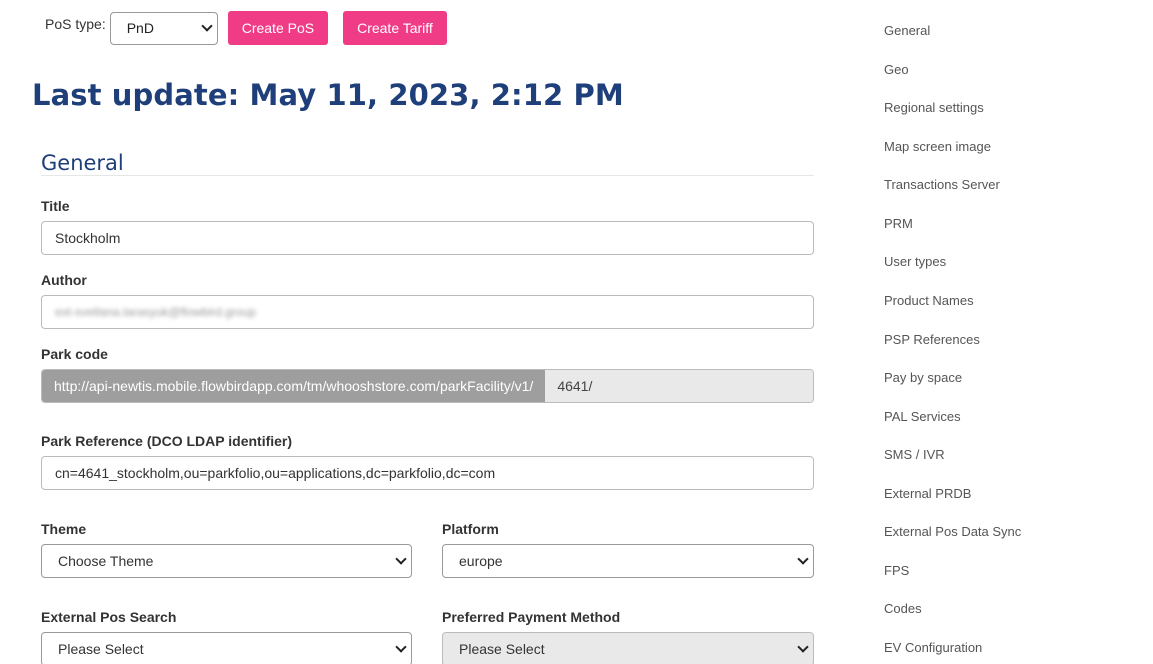 Image resolution: width=1153 pixels, height=664 pixels. What do you see at coordinates (896, 69) in the screenshot?
I see `nav-item-geo: Geo` at bounding box center [896, 69].